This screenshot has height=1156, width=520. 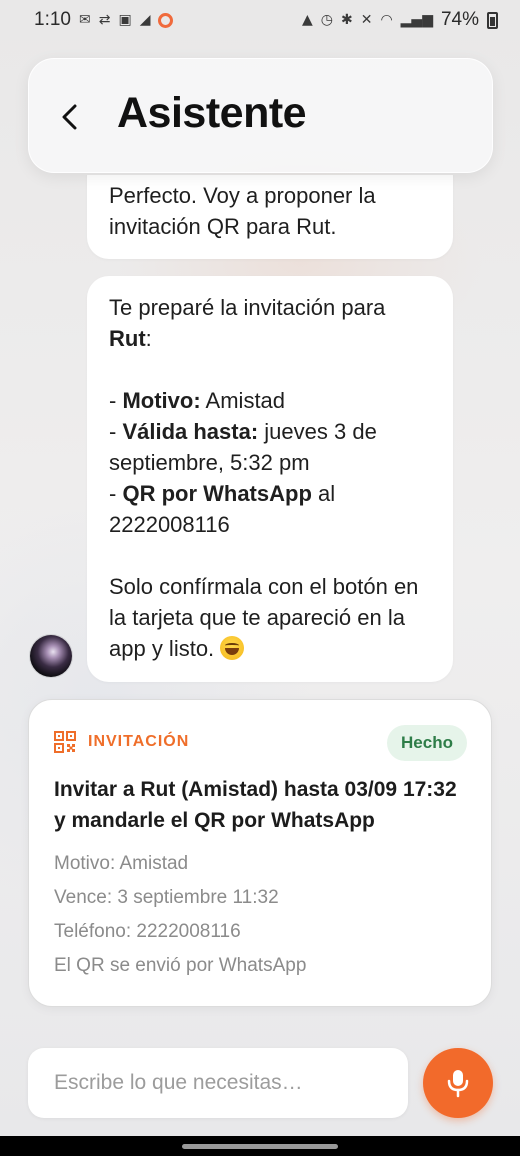 I want to click on chevron-left-icon, so click(x=69, y=117).